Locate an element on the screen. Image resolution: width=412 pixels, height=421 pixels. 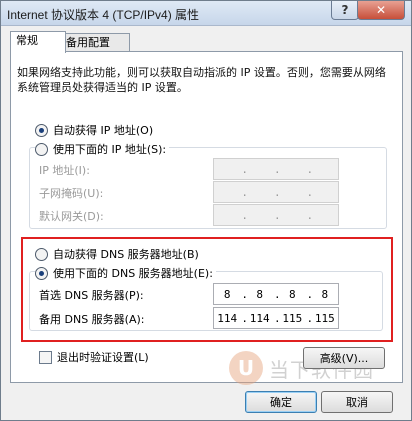
watermark-icon: U is located at coordinates (246, 368).